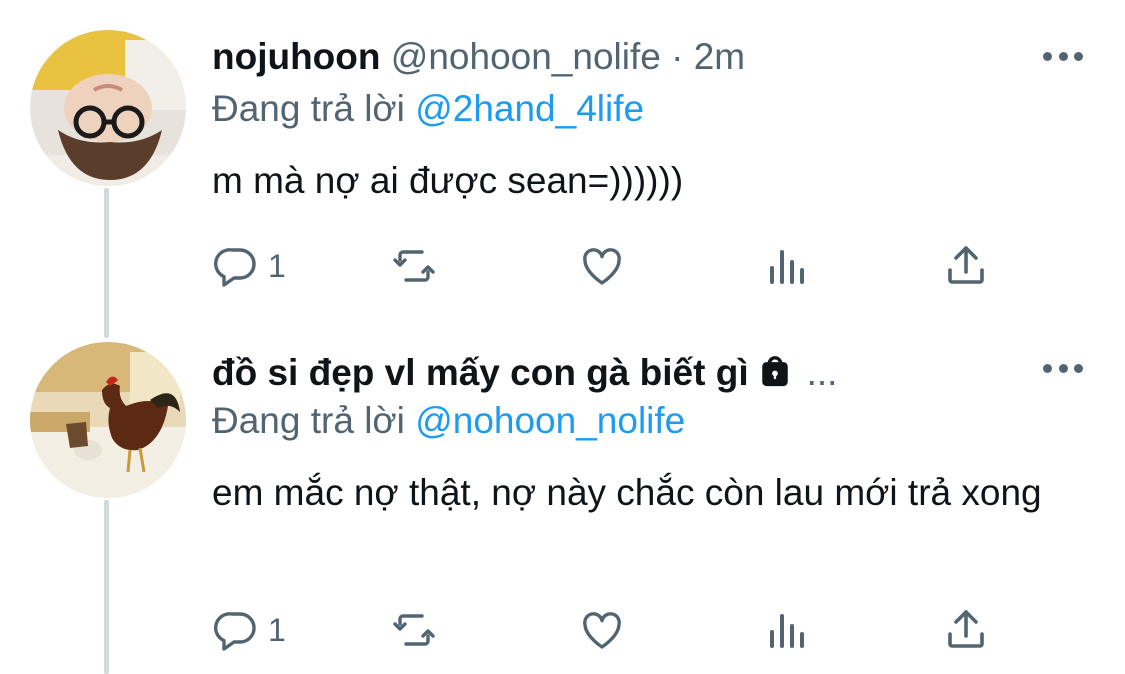 The height and width of the screenshot is (674, 1125). What do you see at coordinates (719, 56) in the screenshot?
I see `timestamp: 2m` at bounding box center [719, 56].